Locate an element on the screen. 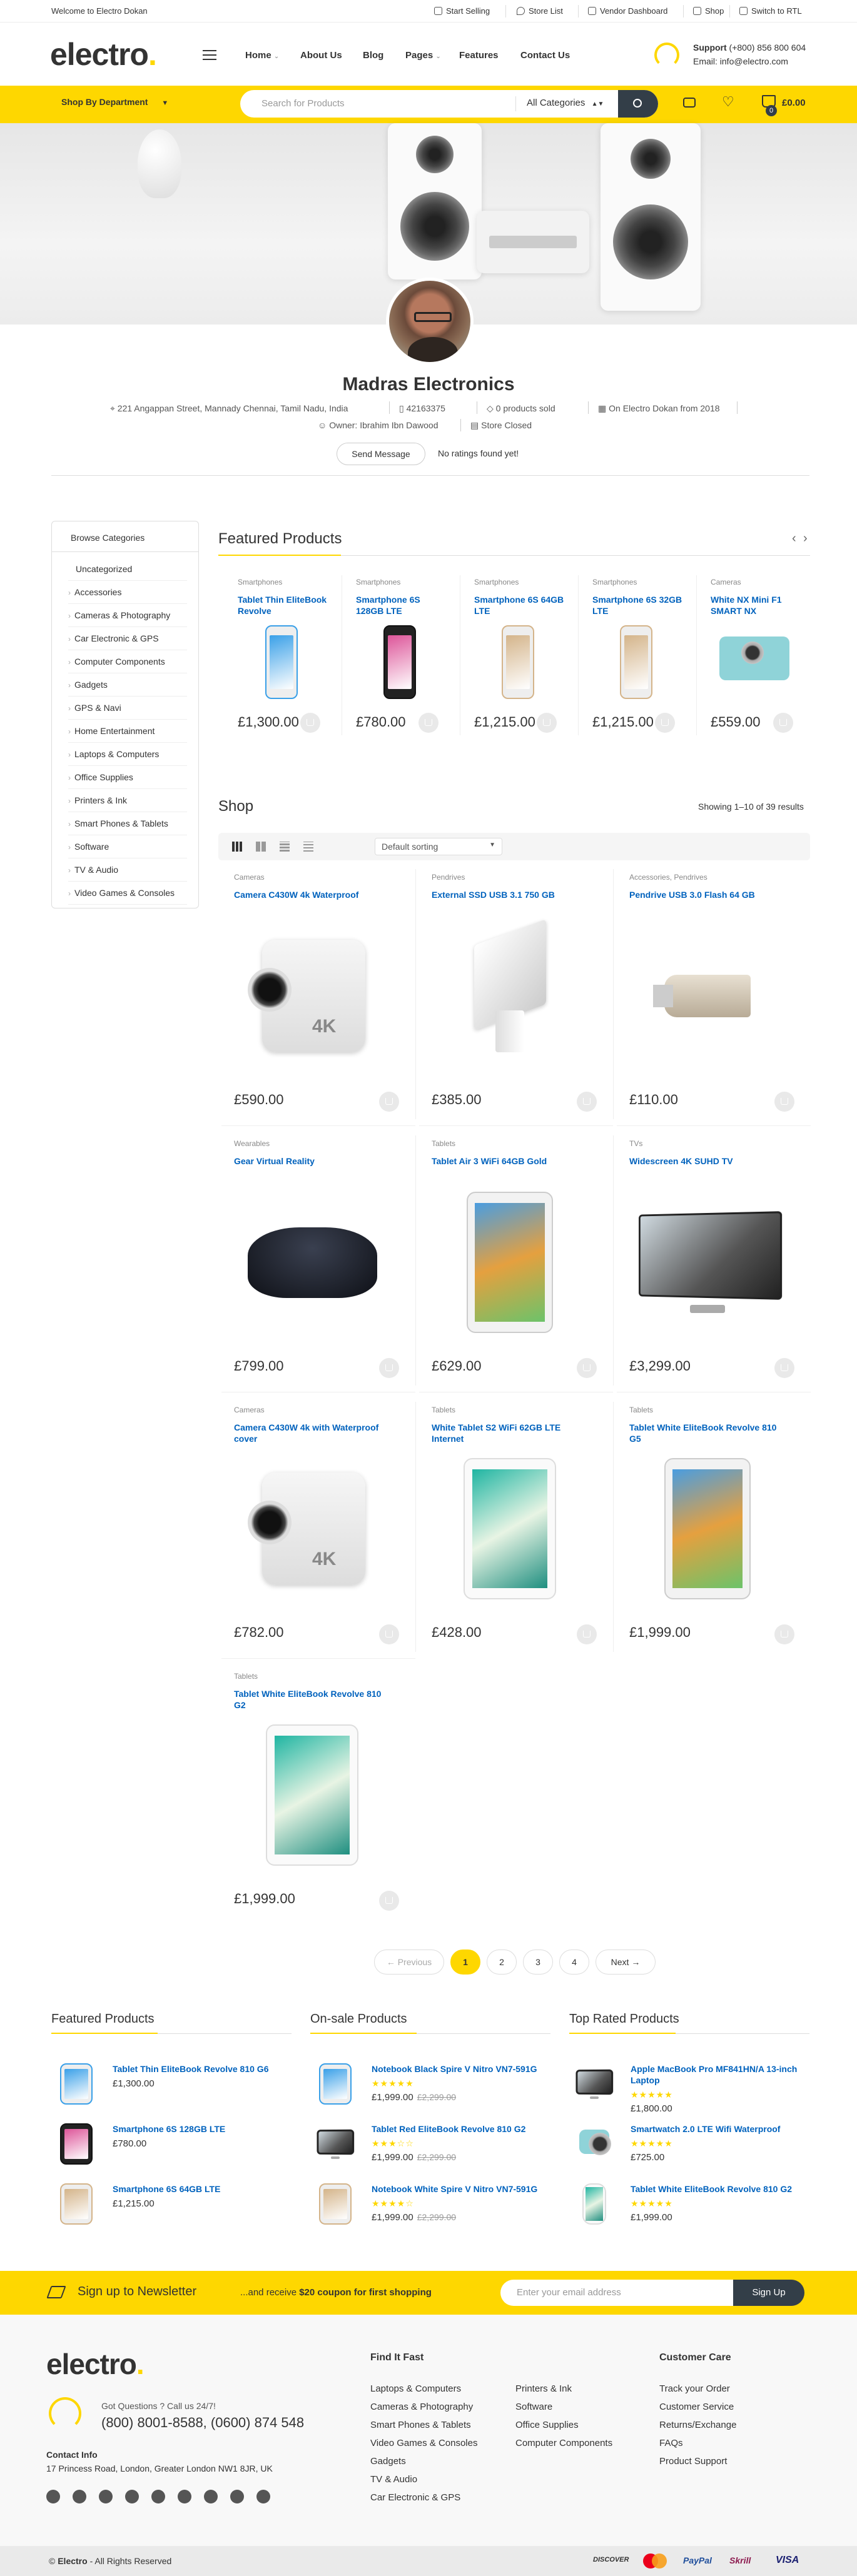  footer-link: Software is located at coordinates (533, 2407).